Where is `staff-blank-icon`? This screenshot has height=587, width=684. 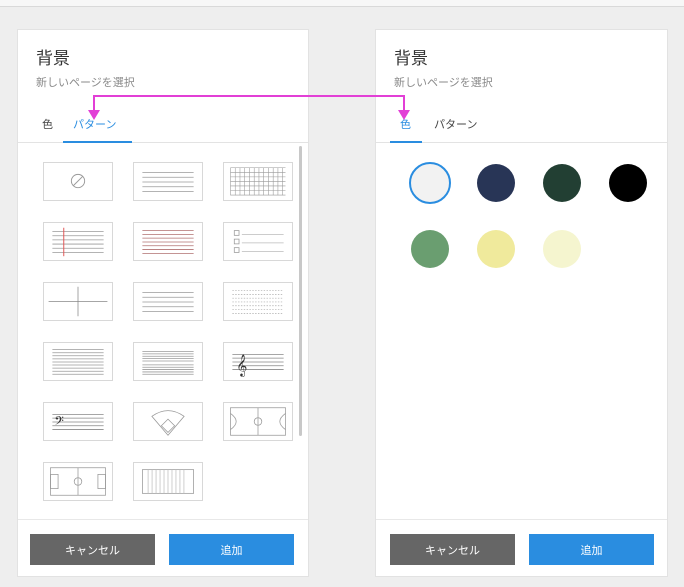
staff-blank-icon is located at coordinates (168, 363).